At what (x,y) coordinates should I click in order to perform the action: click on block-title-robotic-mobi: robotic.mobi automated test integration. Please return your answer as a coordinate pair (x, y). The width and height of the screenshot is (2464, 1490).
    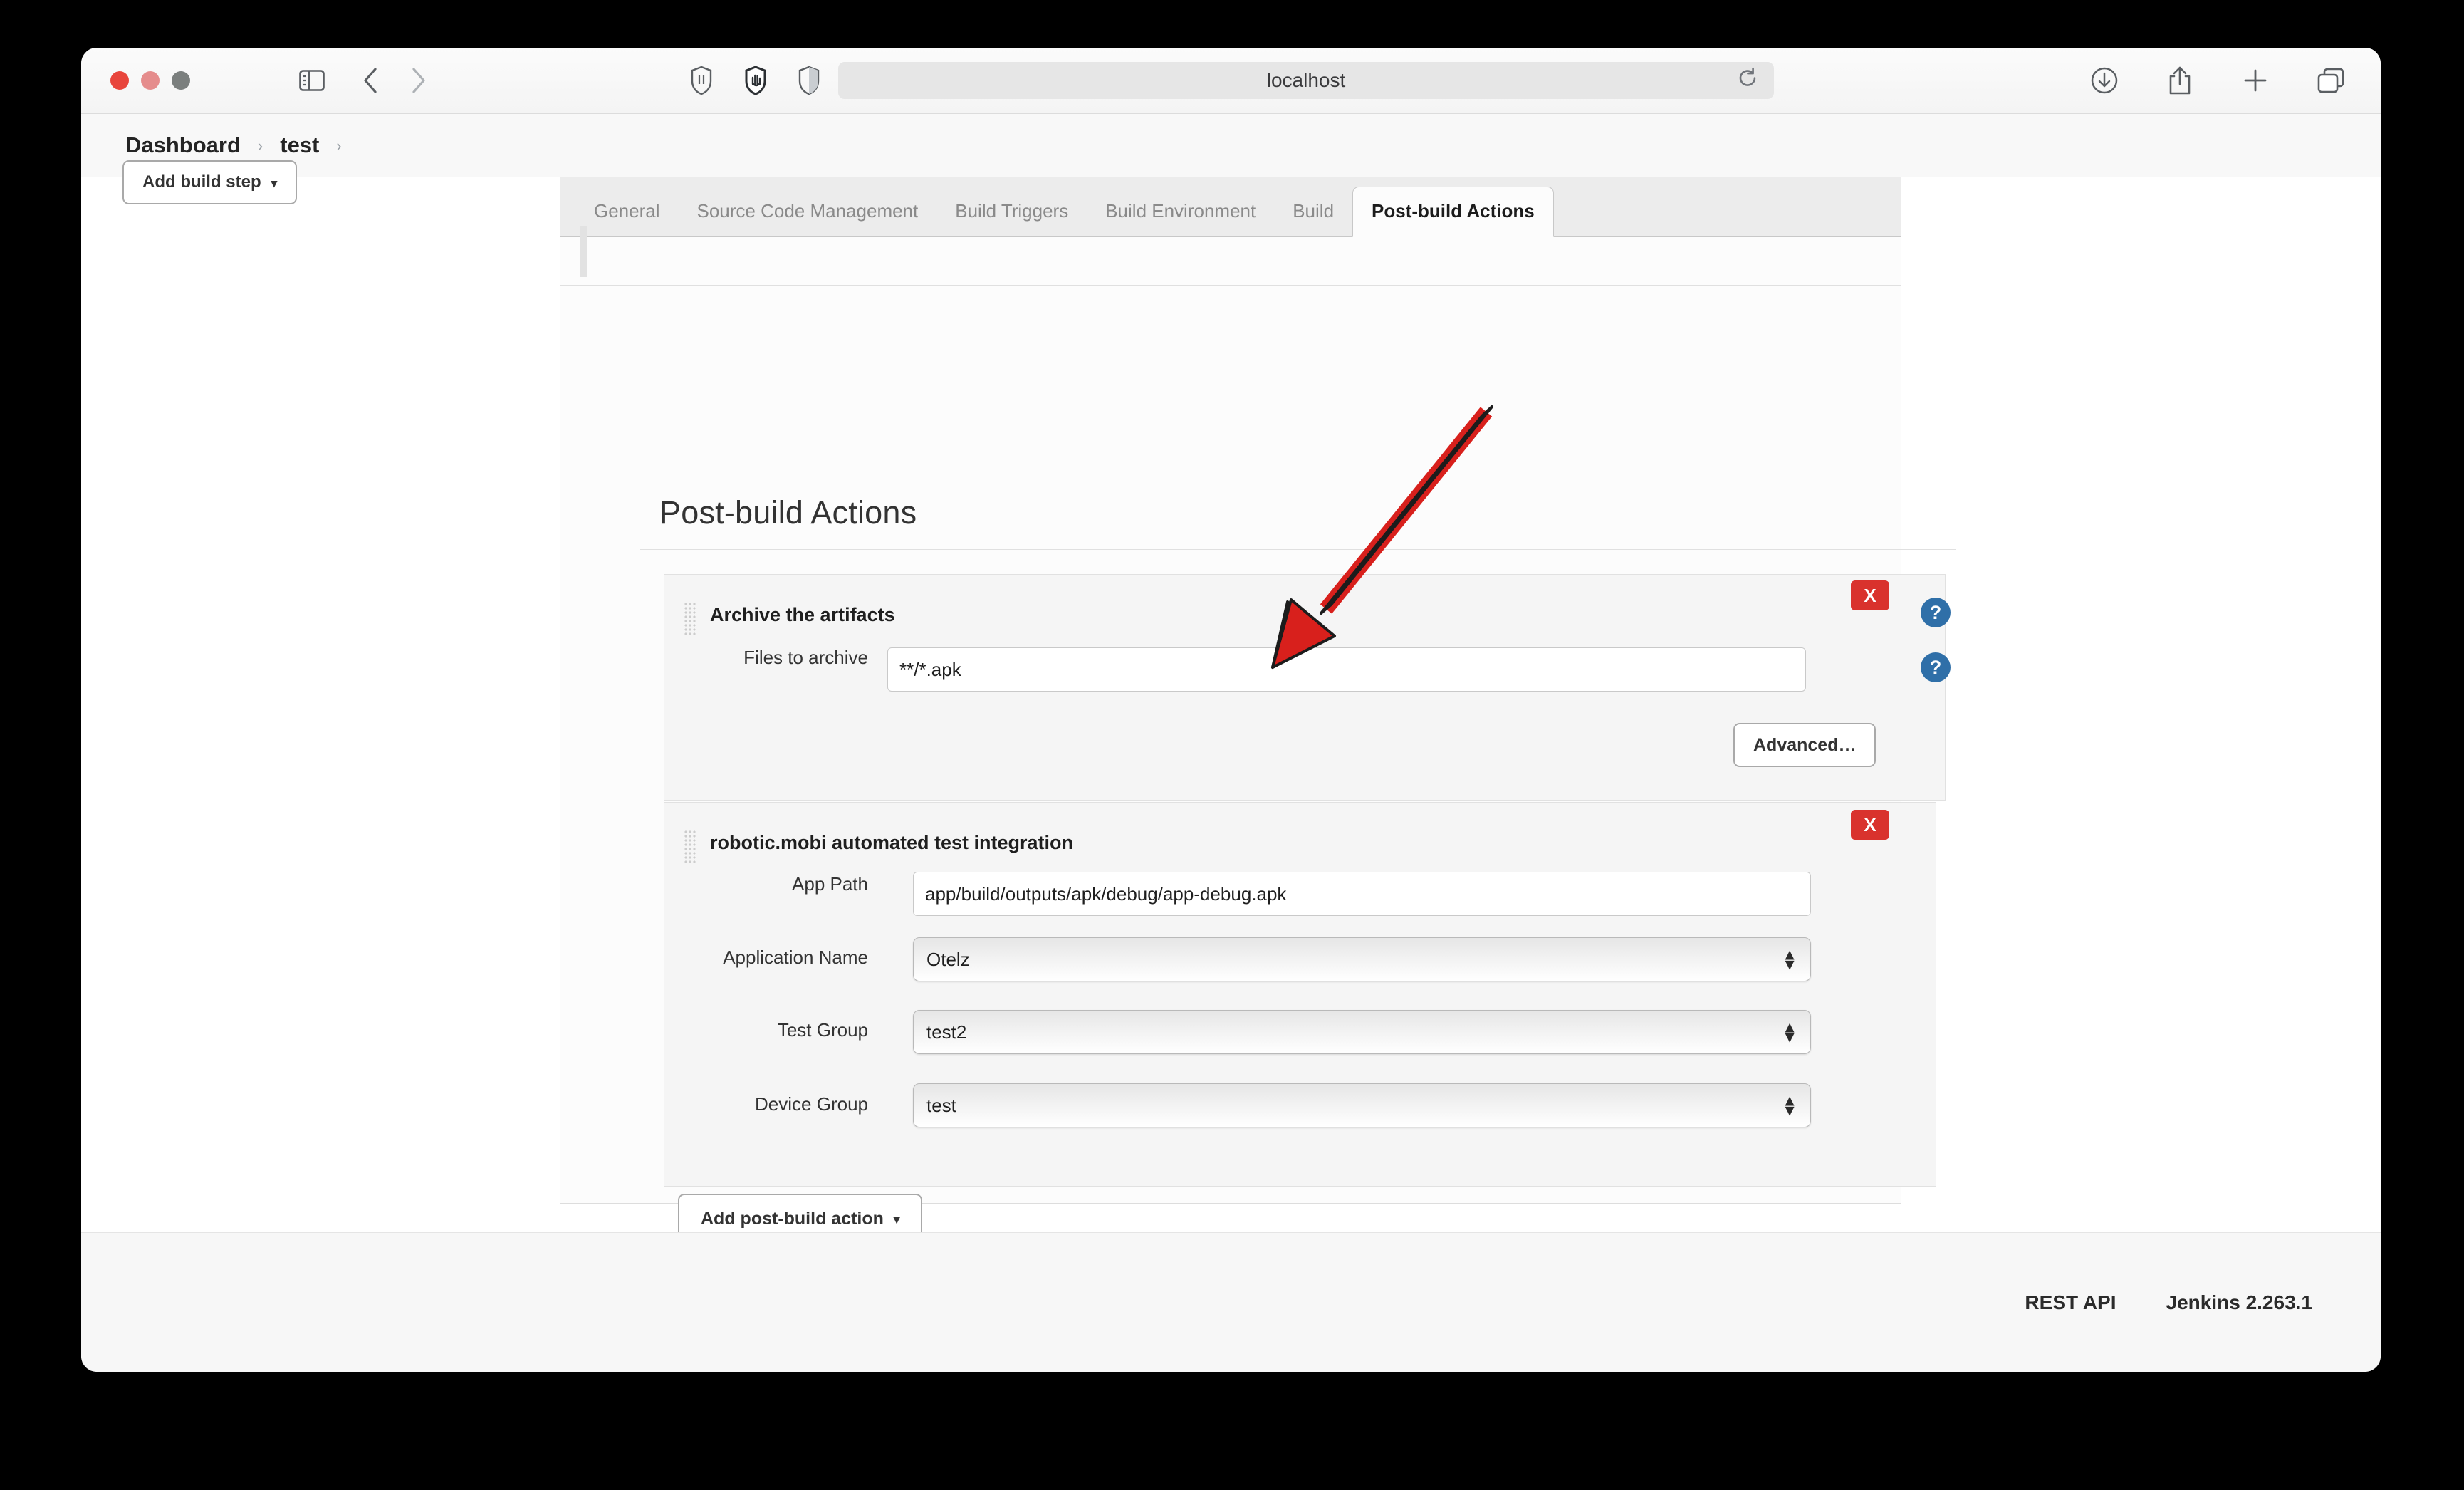
    Looking at the image, I should click on (892, 842).